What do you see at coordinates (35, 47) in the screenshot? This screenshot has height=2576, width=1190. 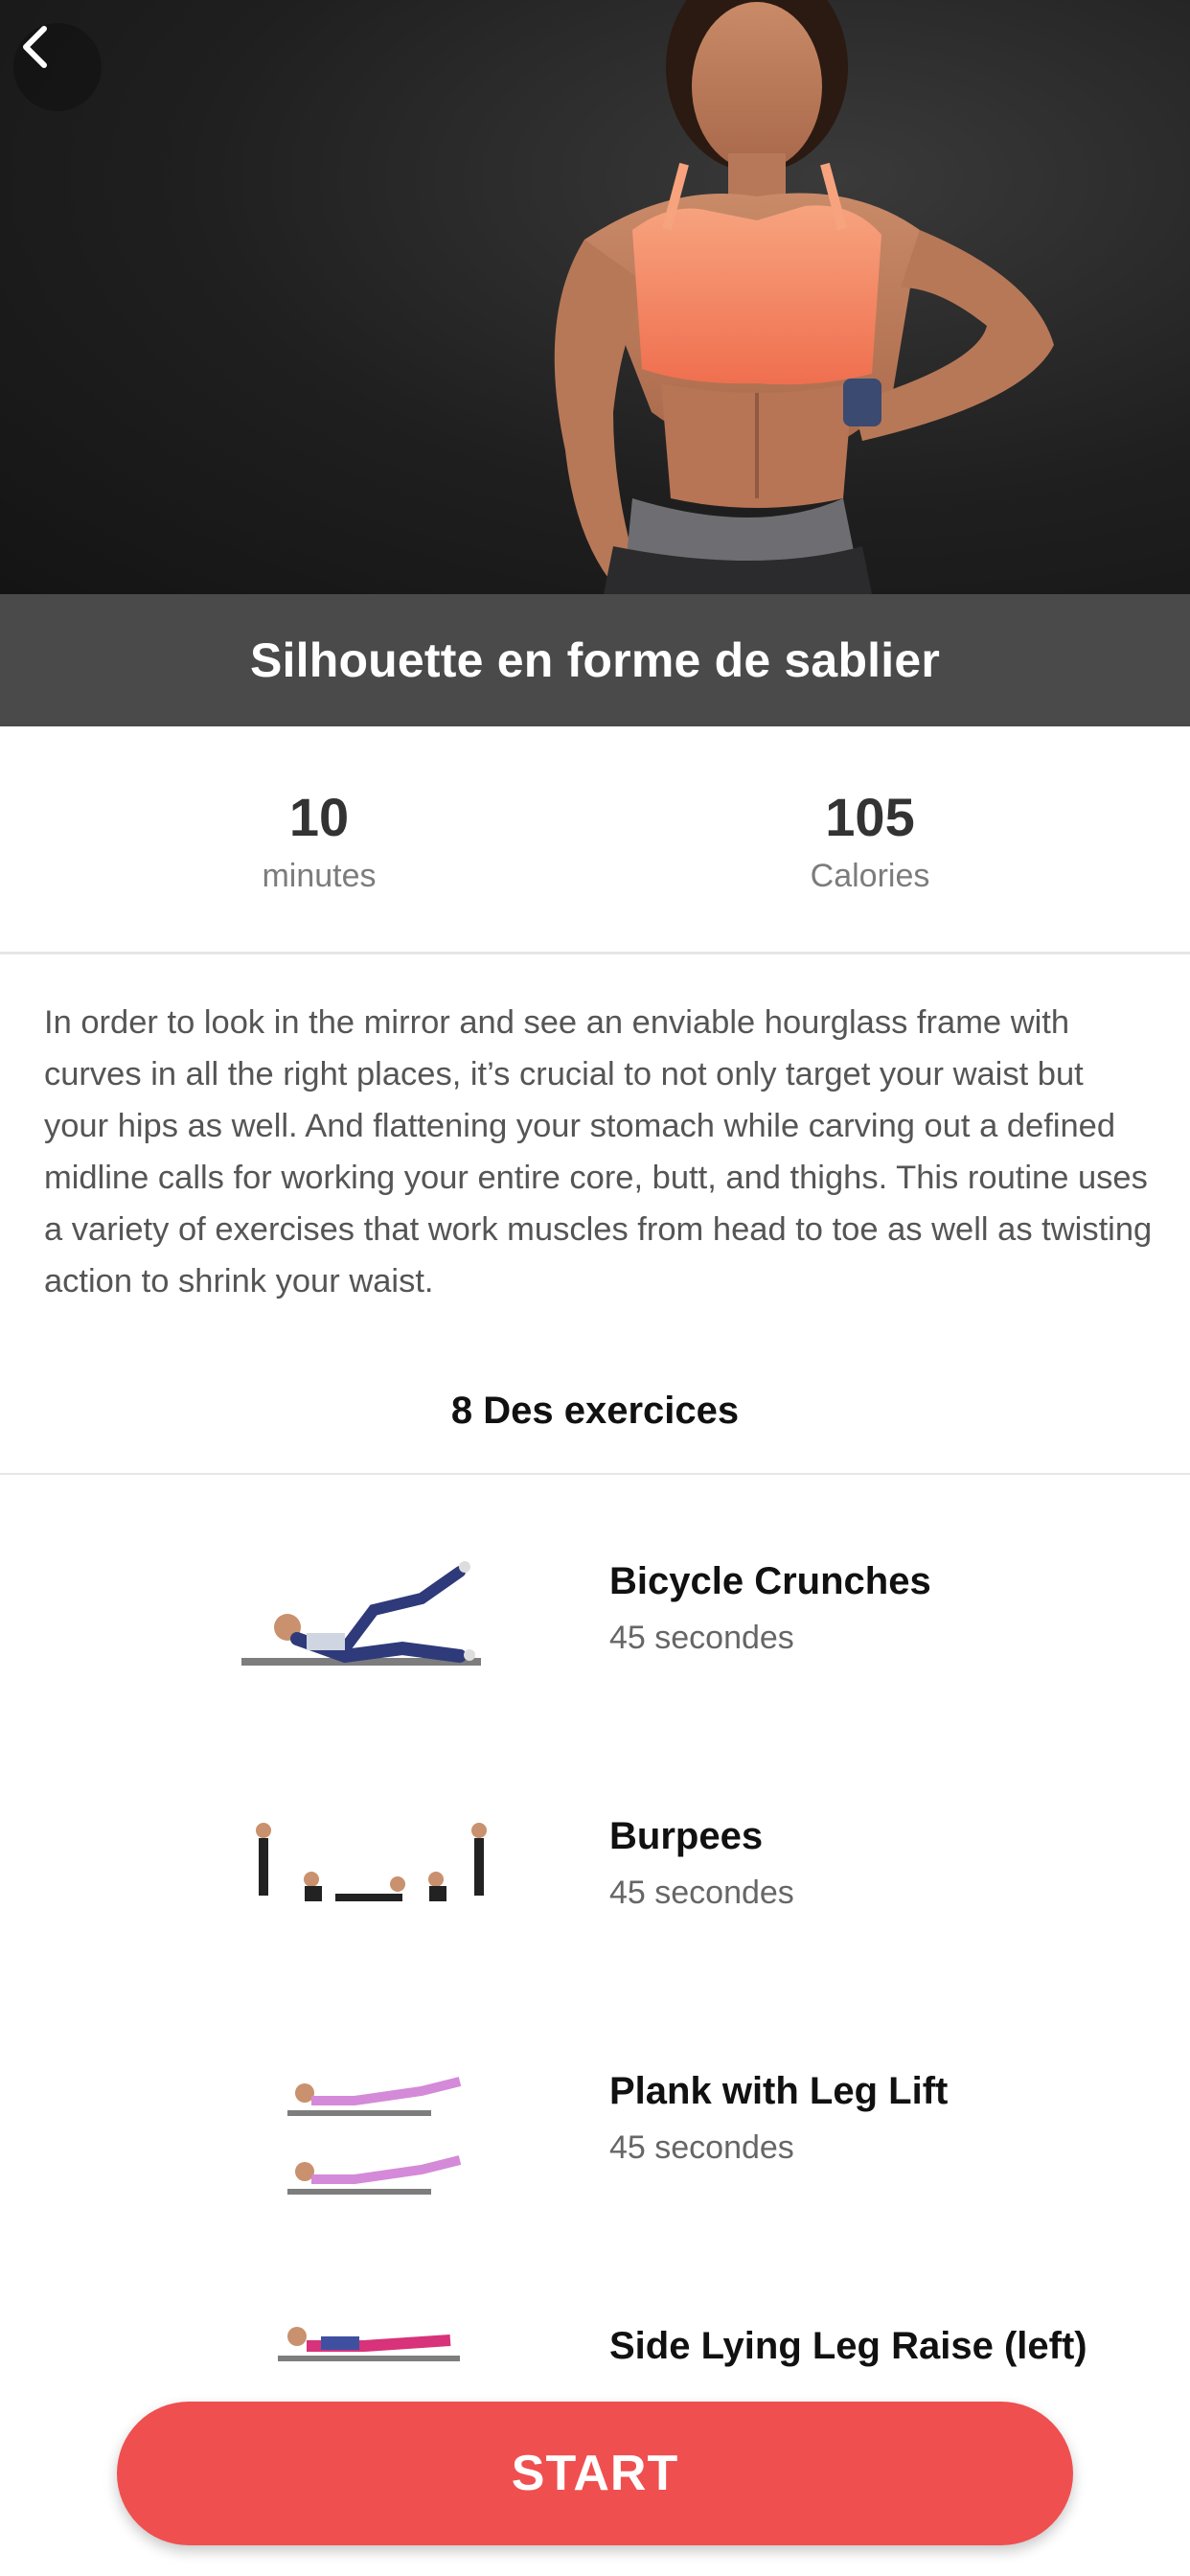 I see `chevron-left-icon` at bounding box center [35, 47].